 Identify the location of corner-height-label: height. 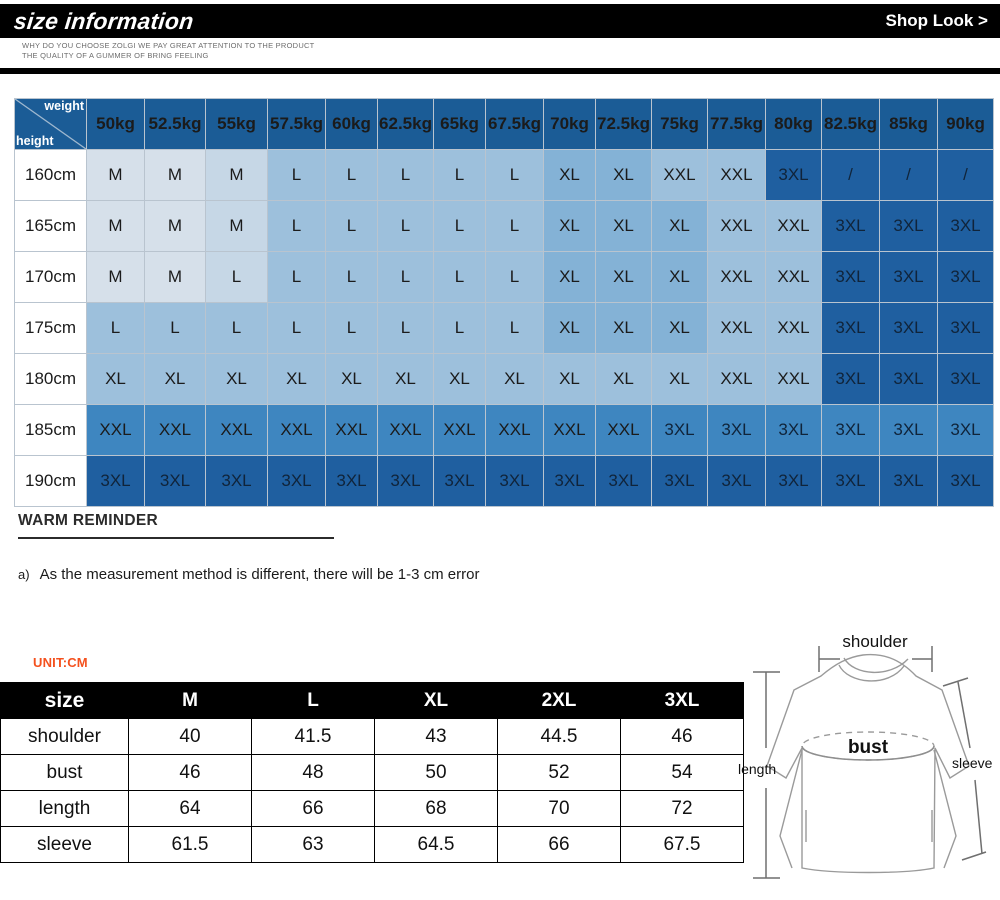
(35, 140).